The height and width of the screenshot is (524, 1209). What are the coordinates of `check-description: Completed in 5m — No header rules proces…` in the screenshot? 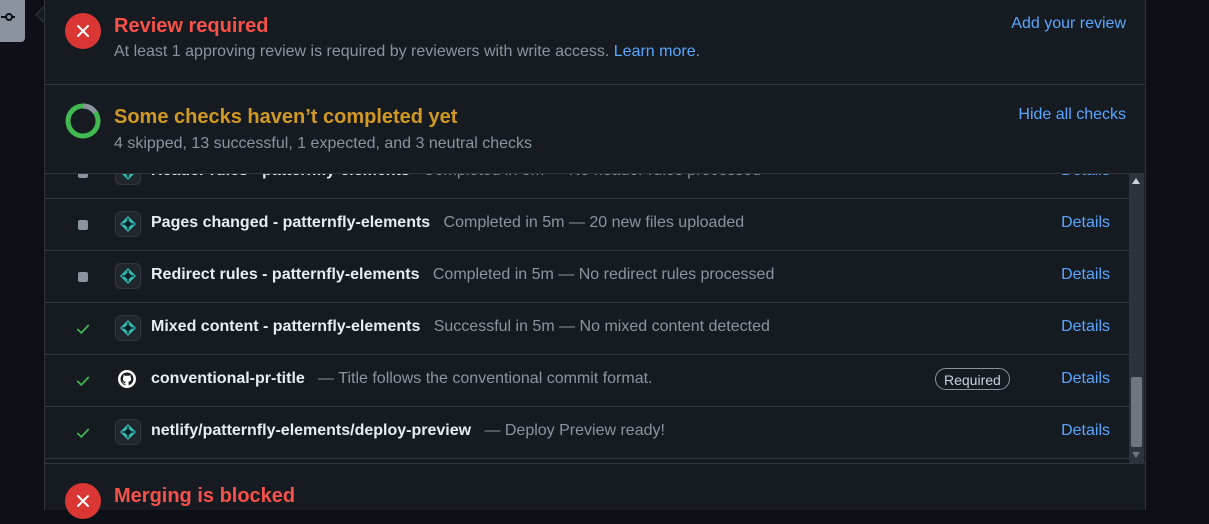 It's located at (592, 176).